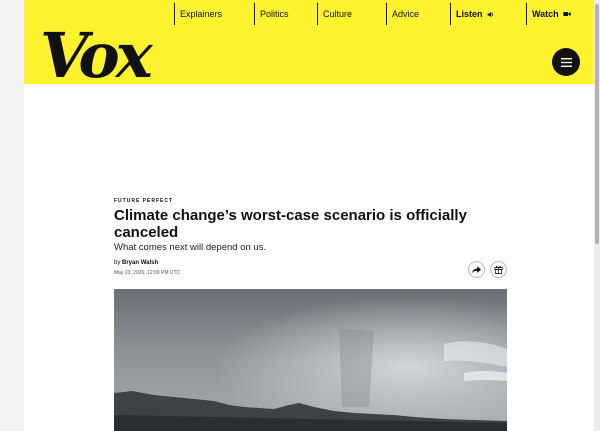  What do you see at coordinates (338, 14) in the screenshot?
I see `nav-culture-label: Culture` at bounding box center [338, 14].